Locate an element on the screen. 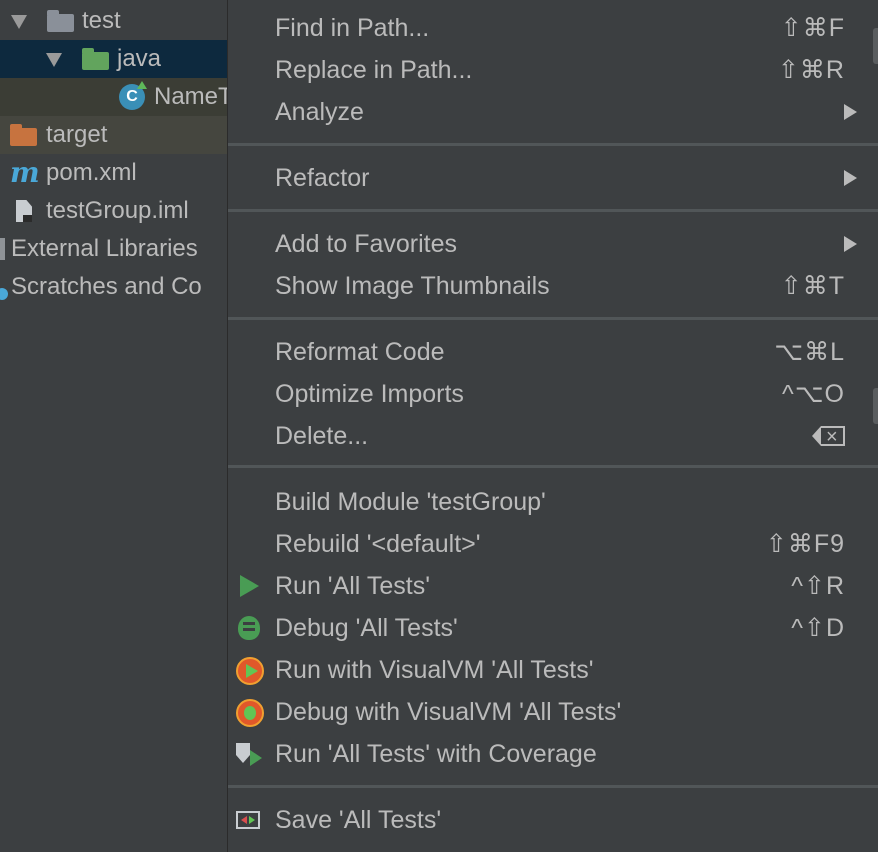 This screenshot has width=878, height=852. module-file-icon is located at coordinates (24, 211).